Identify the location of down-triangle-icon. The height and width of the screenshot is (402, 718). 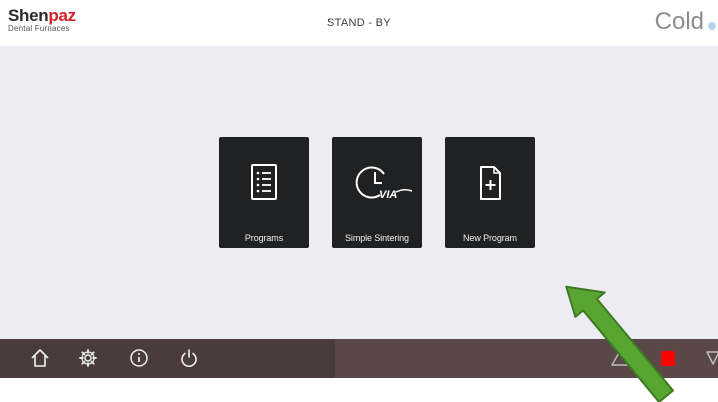
(712, 358).